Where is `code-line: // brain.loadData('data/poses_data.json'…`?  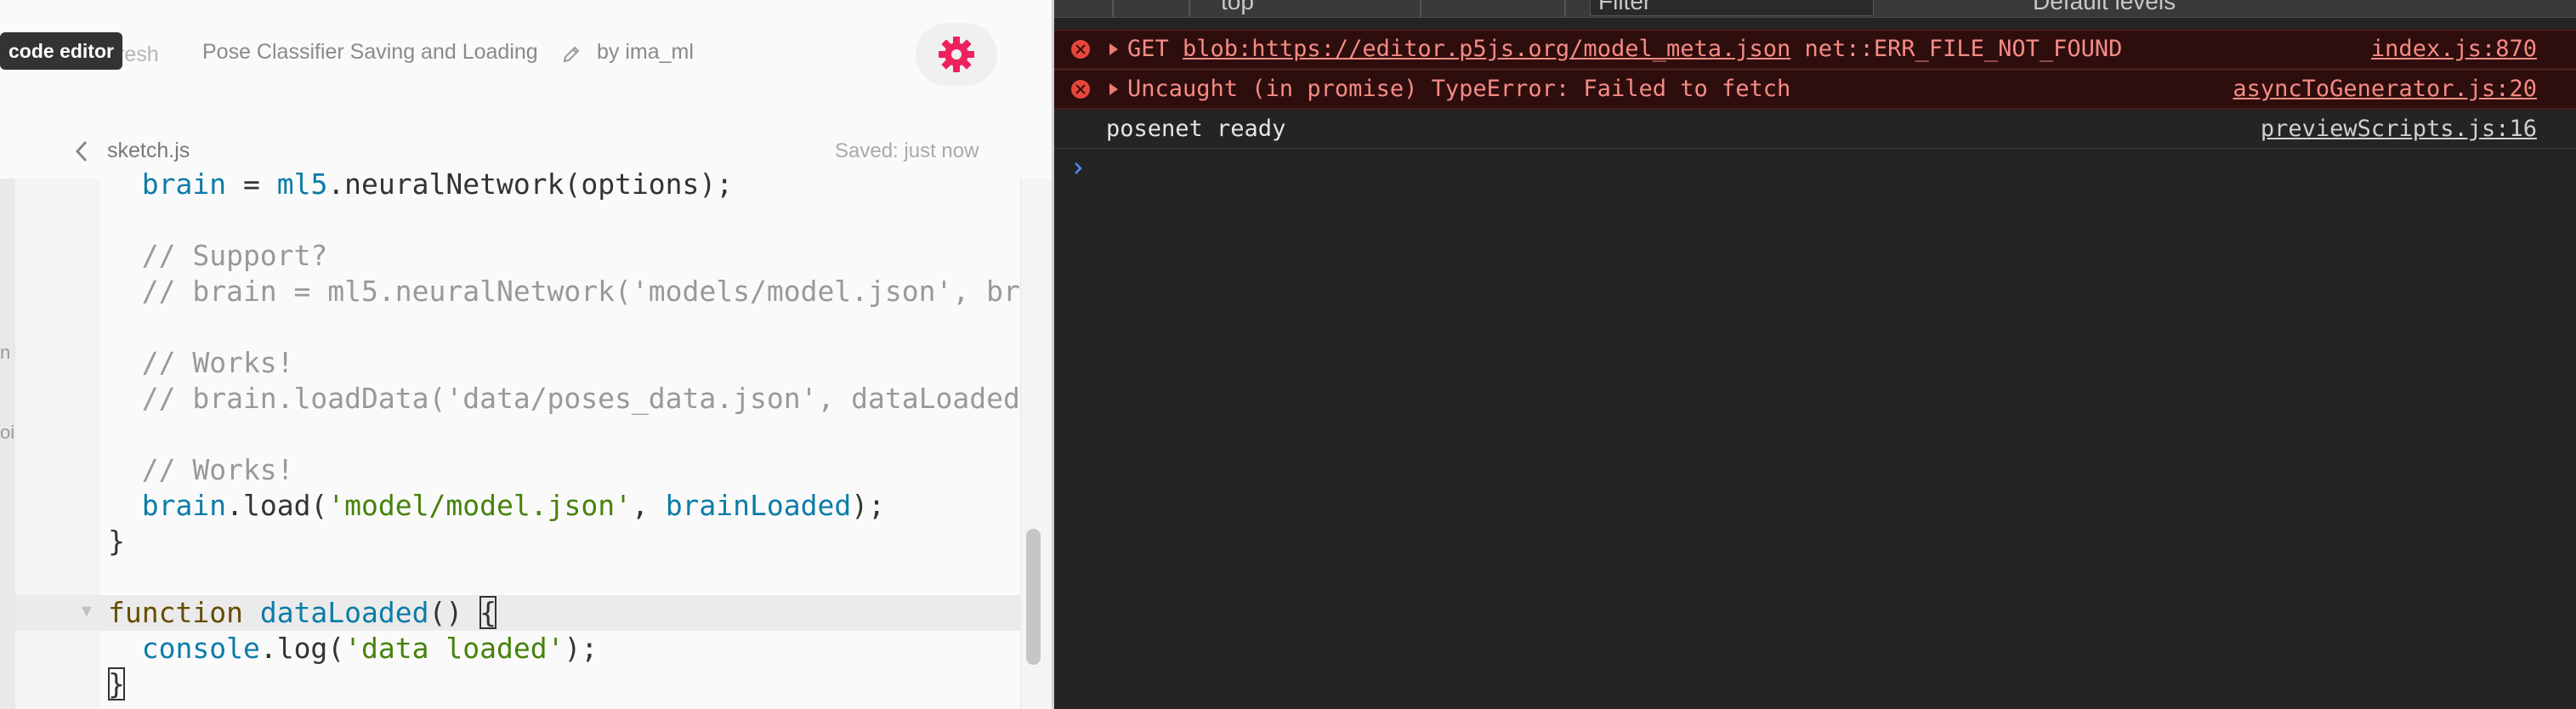 code-line: // brain.loadData('data/poses_data.json'… is located at coordinates (564, 399).